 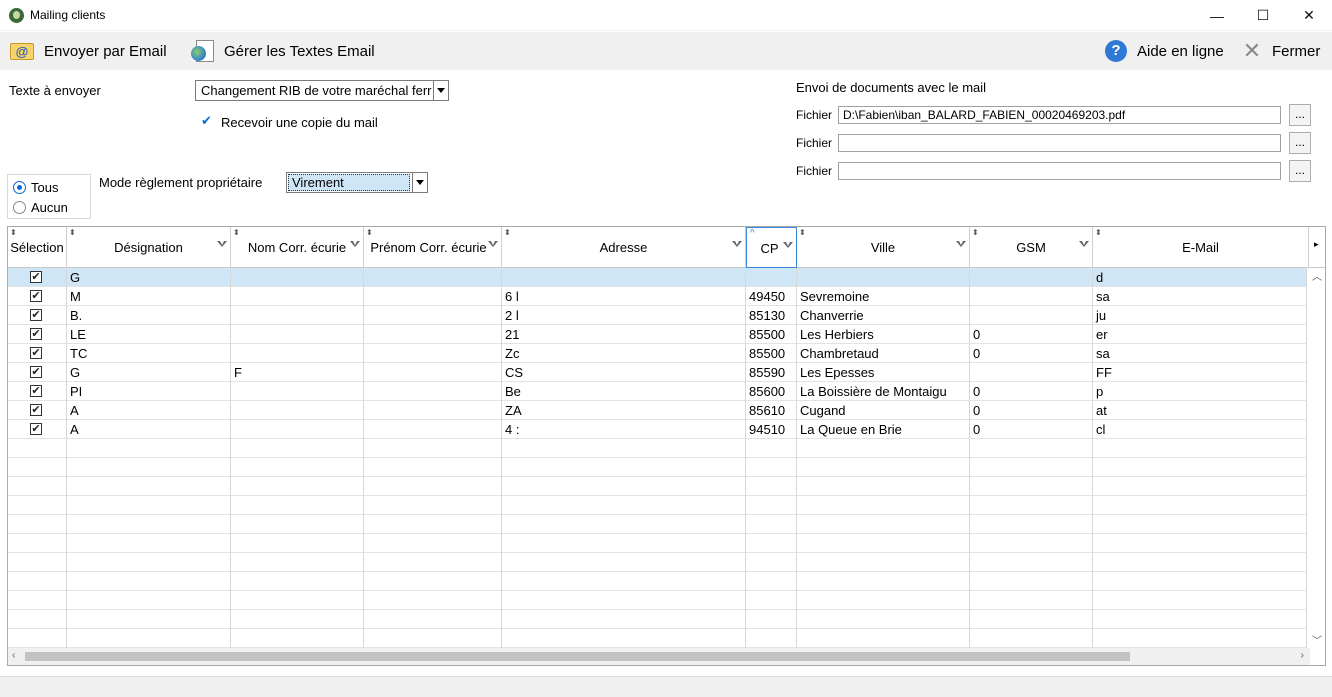 What do you see at coordinates (1317, 275) in the screenshot?
I see `scroll-up-icon: ︿` at bounding box center [1317, 275].